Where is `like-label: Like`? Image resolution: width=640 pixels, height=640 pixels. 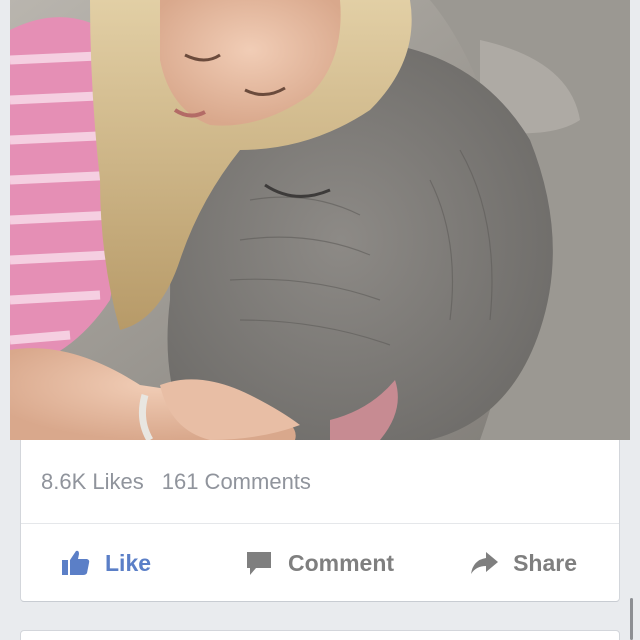 like-label: Like is located at coordinates (128, 562).